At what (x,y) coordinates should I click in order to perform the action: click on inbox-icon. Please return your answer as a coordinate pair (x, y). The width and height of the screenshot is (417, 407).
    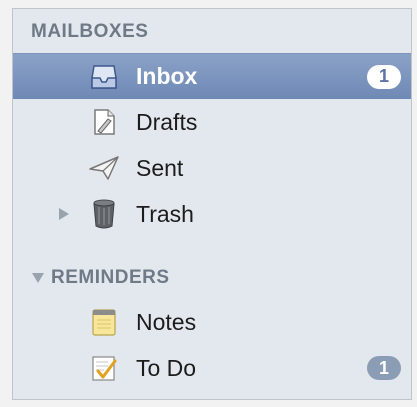
    Looking at the image, I should click on (104, 77).